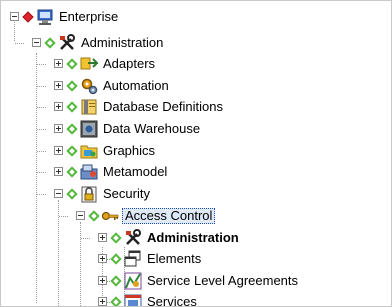  Describe the element at coordinates (172, 300) in the screenshot. I see `tree-node-label: Services` at that location.